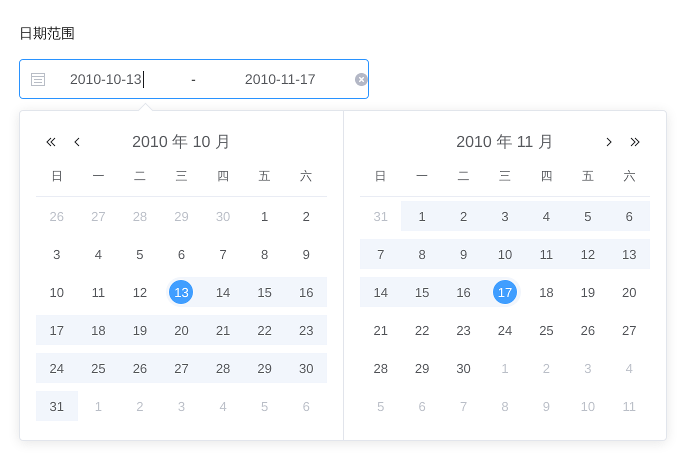 This screenshot has height=461, width=690. I want to click on date-range-input: 2010-10-13 - 2010-11-17, so click(194, 79).